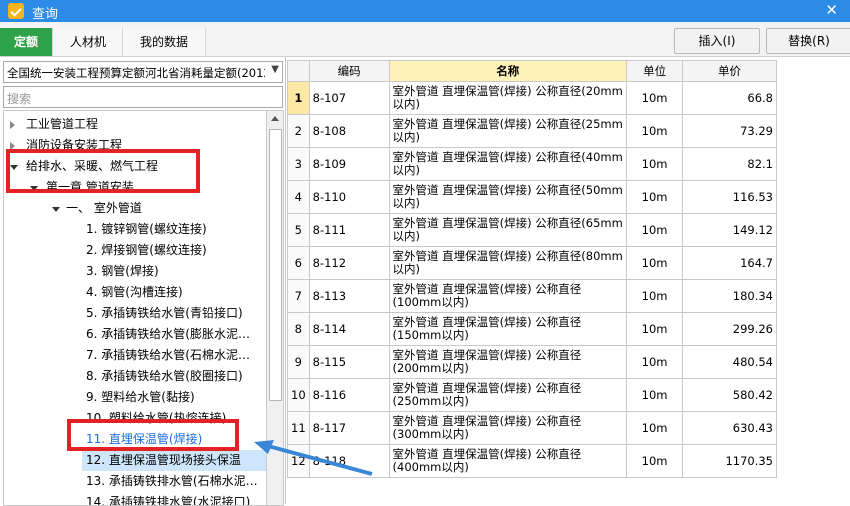 This screenshot has height=506, width=850. I want to click on cell-price: 180.34, so click(729, 296).